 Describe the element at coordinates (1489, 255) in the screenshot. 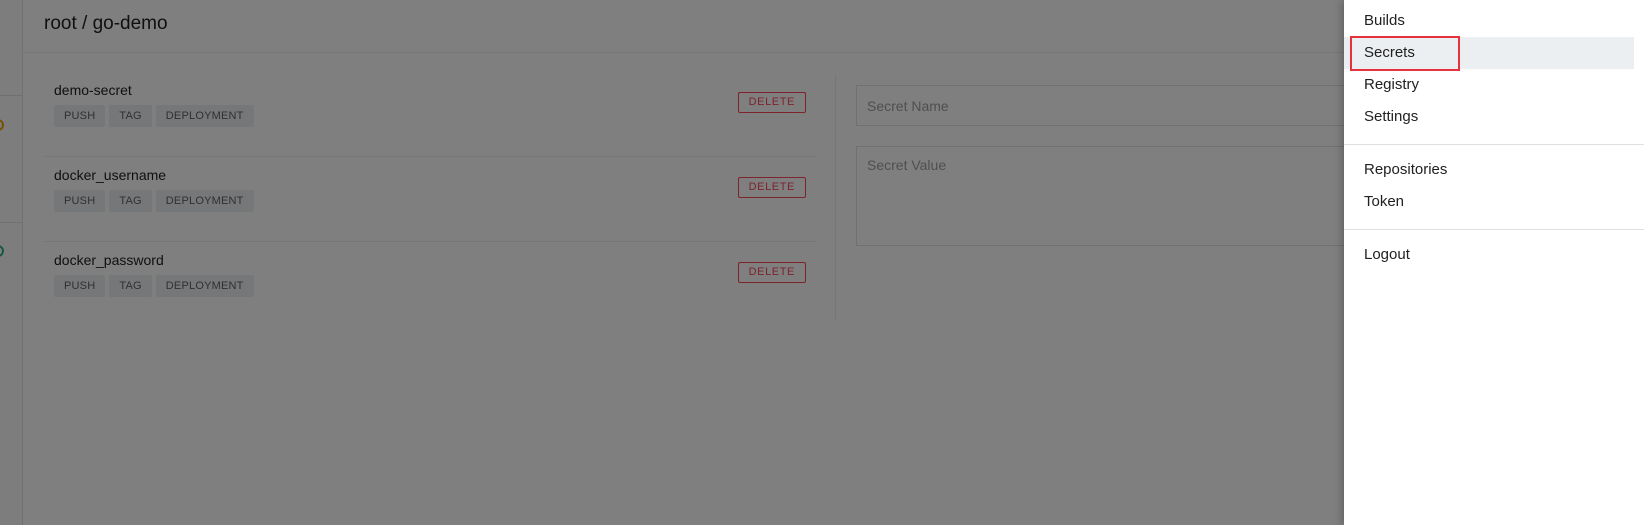

I see `menu-item-logout: Logout` at that location.